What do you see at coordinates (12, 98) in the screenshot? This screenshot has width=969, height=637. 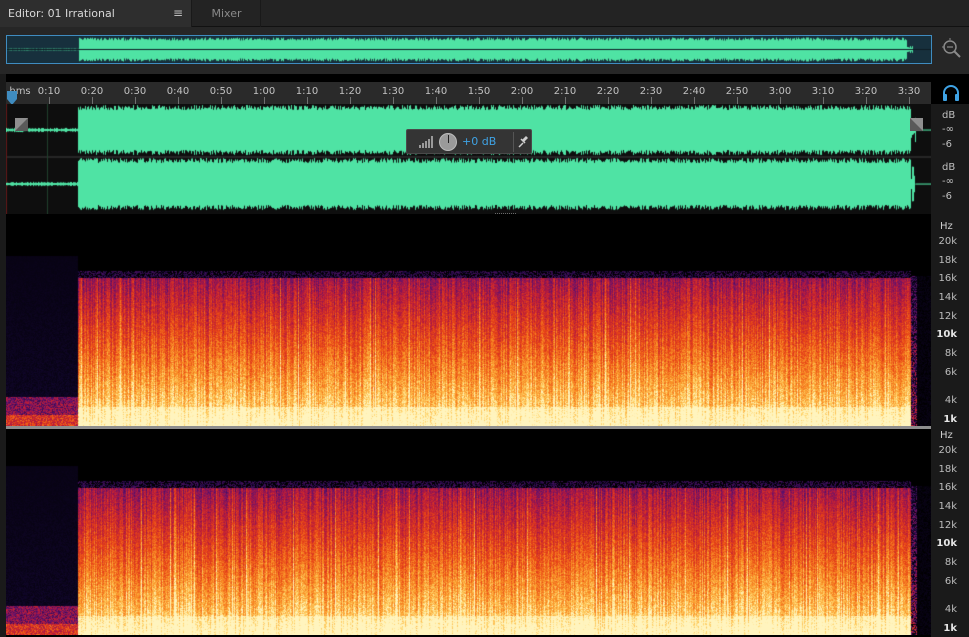 I see `playhead-marker-icon` at bounding box center [12, 98].